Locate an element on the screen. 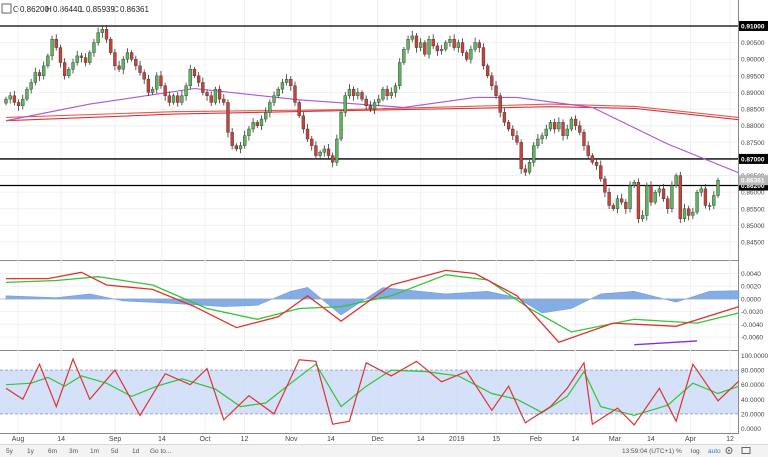  y-tick-label: -0.0040 is located at coordinates (752, 325).